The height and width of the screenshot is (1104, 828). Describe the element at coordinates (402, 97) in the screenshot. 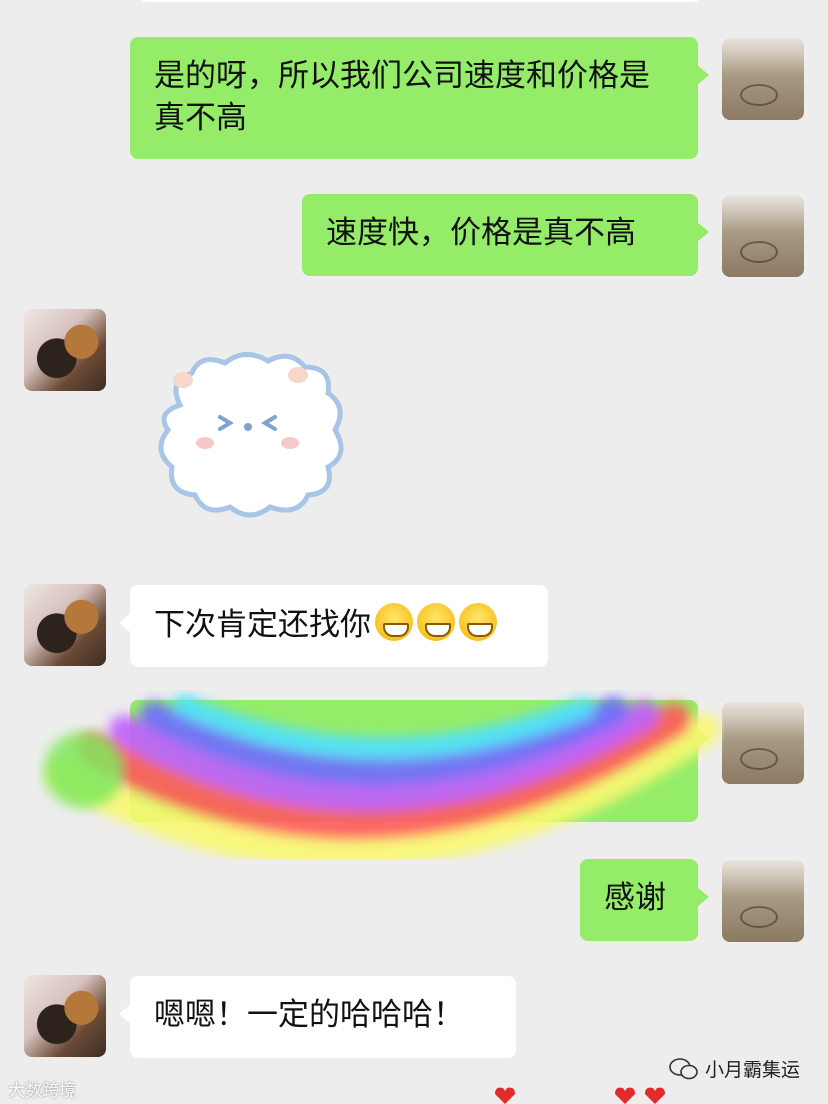

I see `message-text: 是的呀，所以我们公司速度和价格是真不高` at that location.